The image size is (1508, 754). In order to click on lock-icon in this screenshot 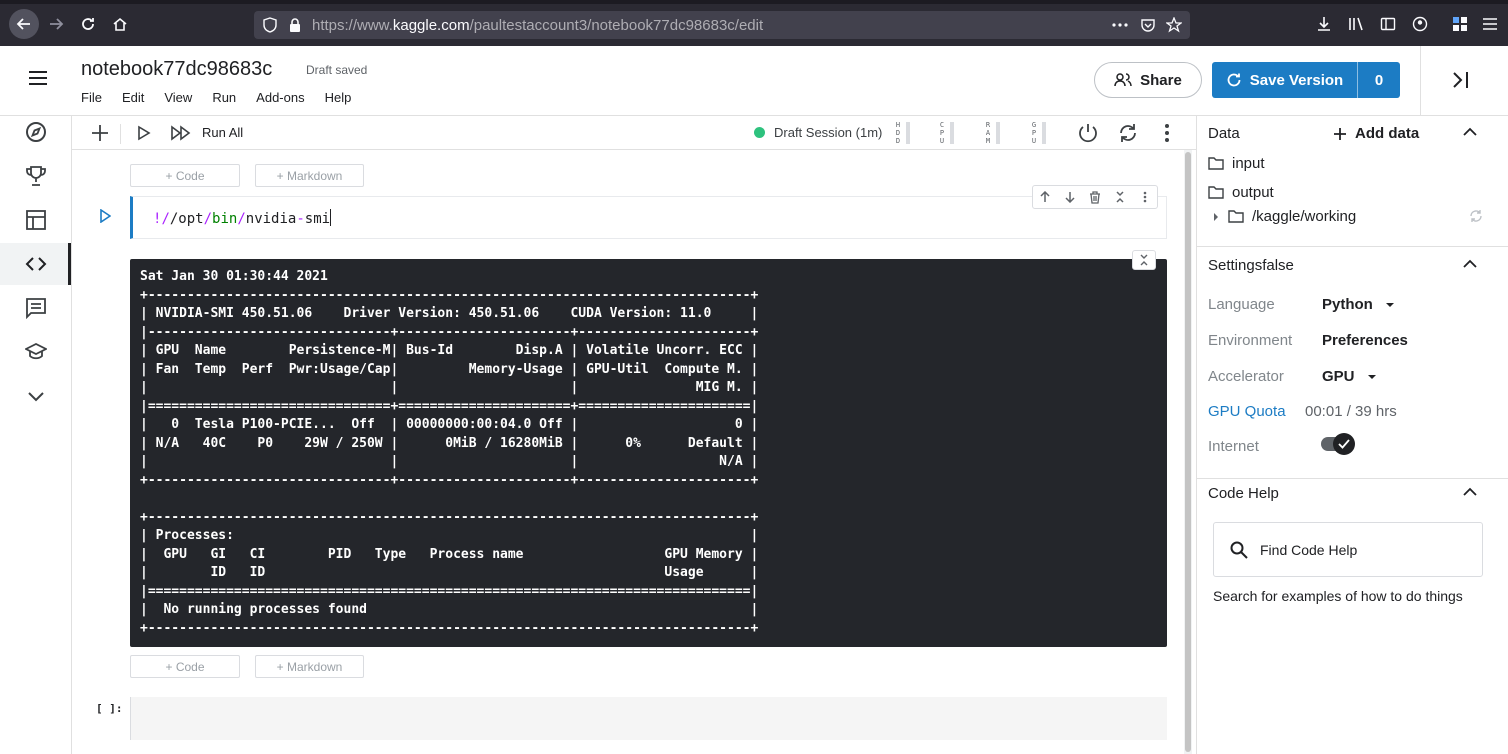, I will do `click(295, 25)`.